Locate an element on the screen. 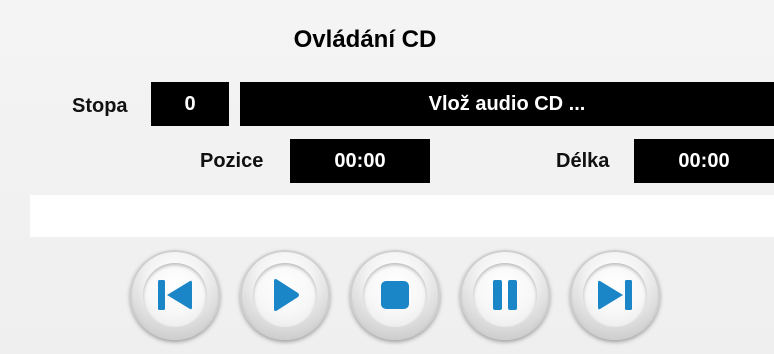 The image size is (774, 354). length-display: 00:00 is located at coordinates (704, 161).